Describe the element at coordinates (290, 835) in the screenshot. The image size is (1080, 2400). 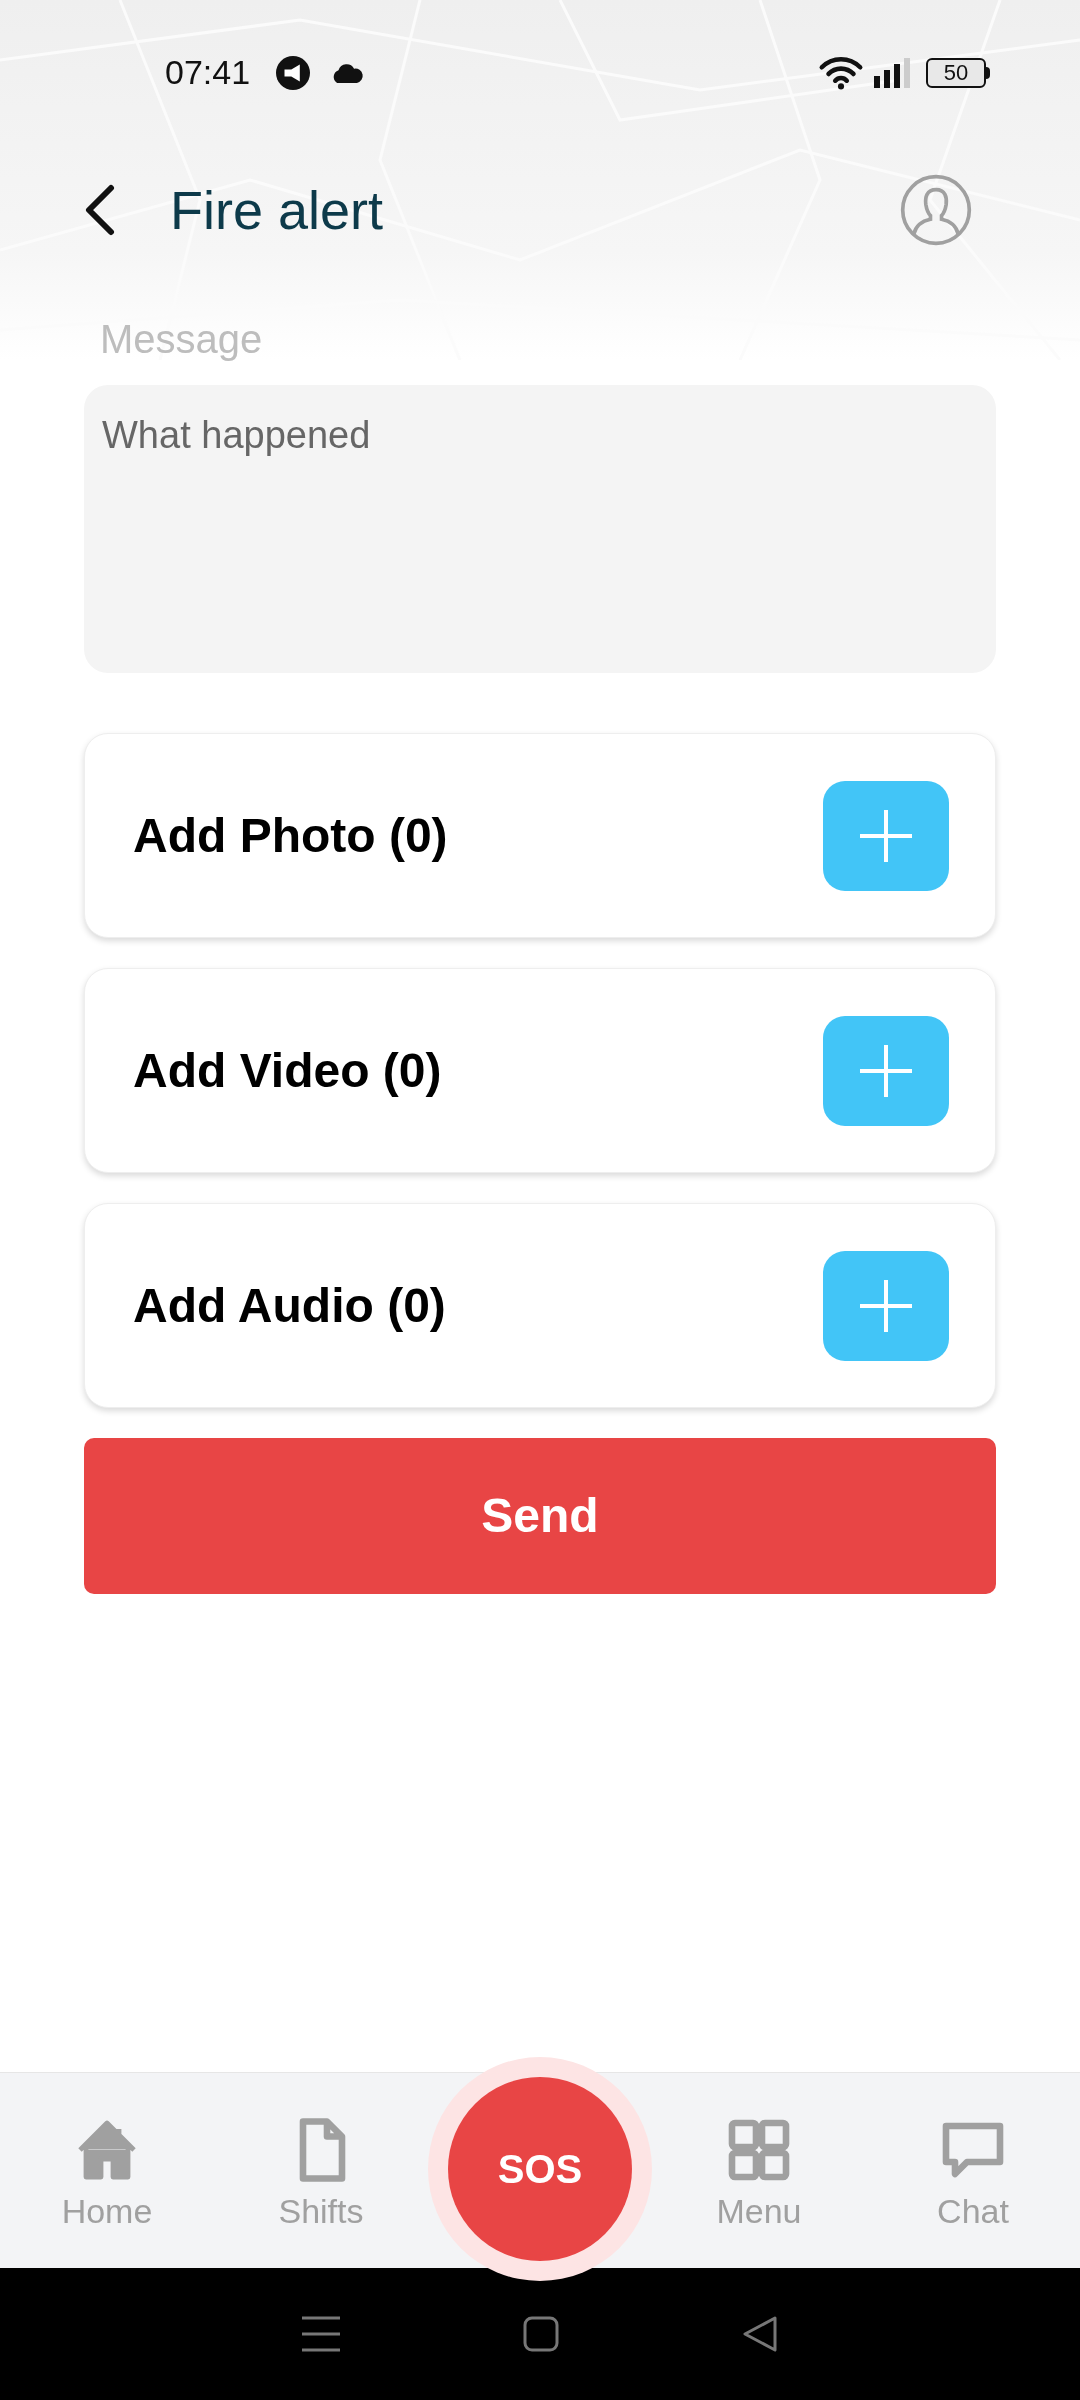
I see `attachment-label: Add Photo (0)` at that location.